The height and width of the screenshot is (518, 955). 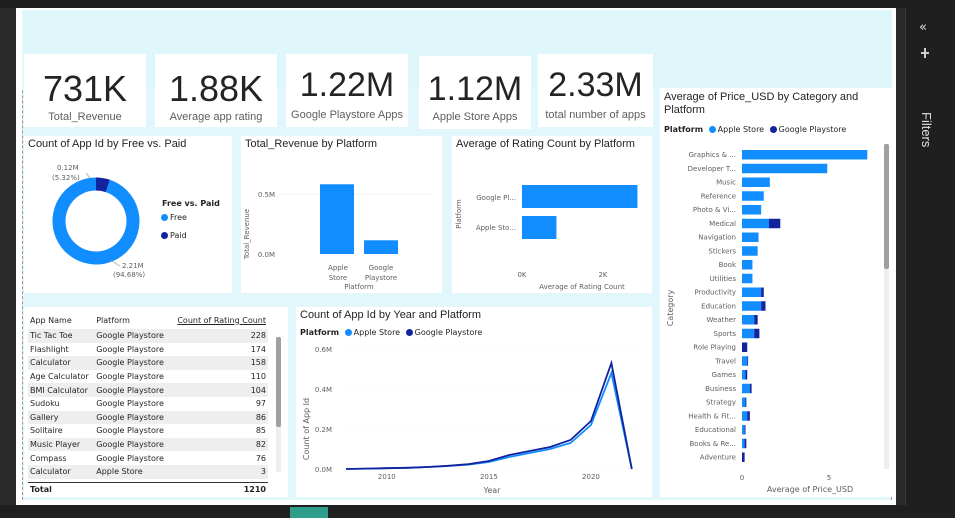 I want to click on kpi-value: 1.88K, so click(x=216, y=88).